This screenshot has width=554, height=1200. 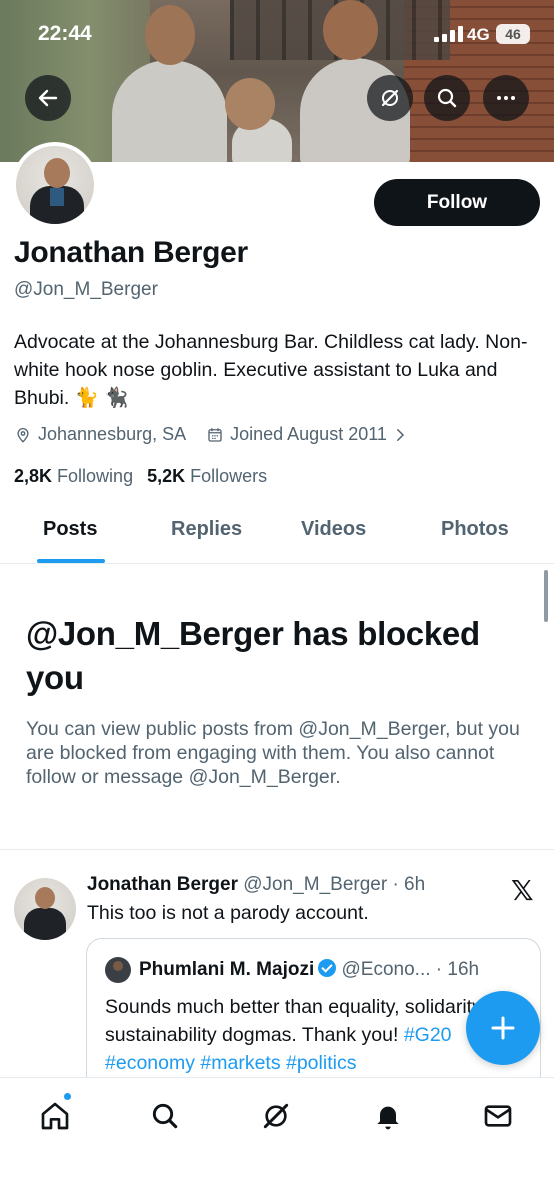 I want to click on profile-meta: Johannesburg, SA Joined August 2011, so click(x=224, y=434).